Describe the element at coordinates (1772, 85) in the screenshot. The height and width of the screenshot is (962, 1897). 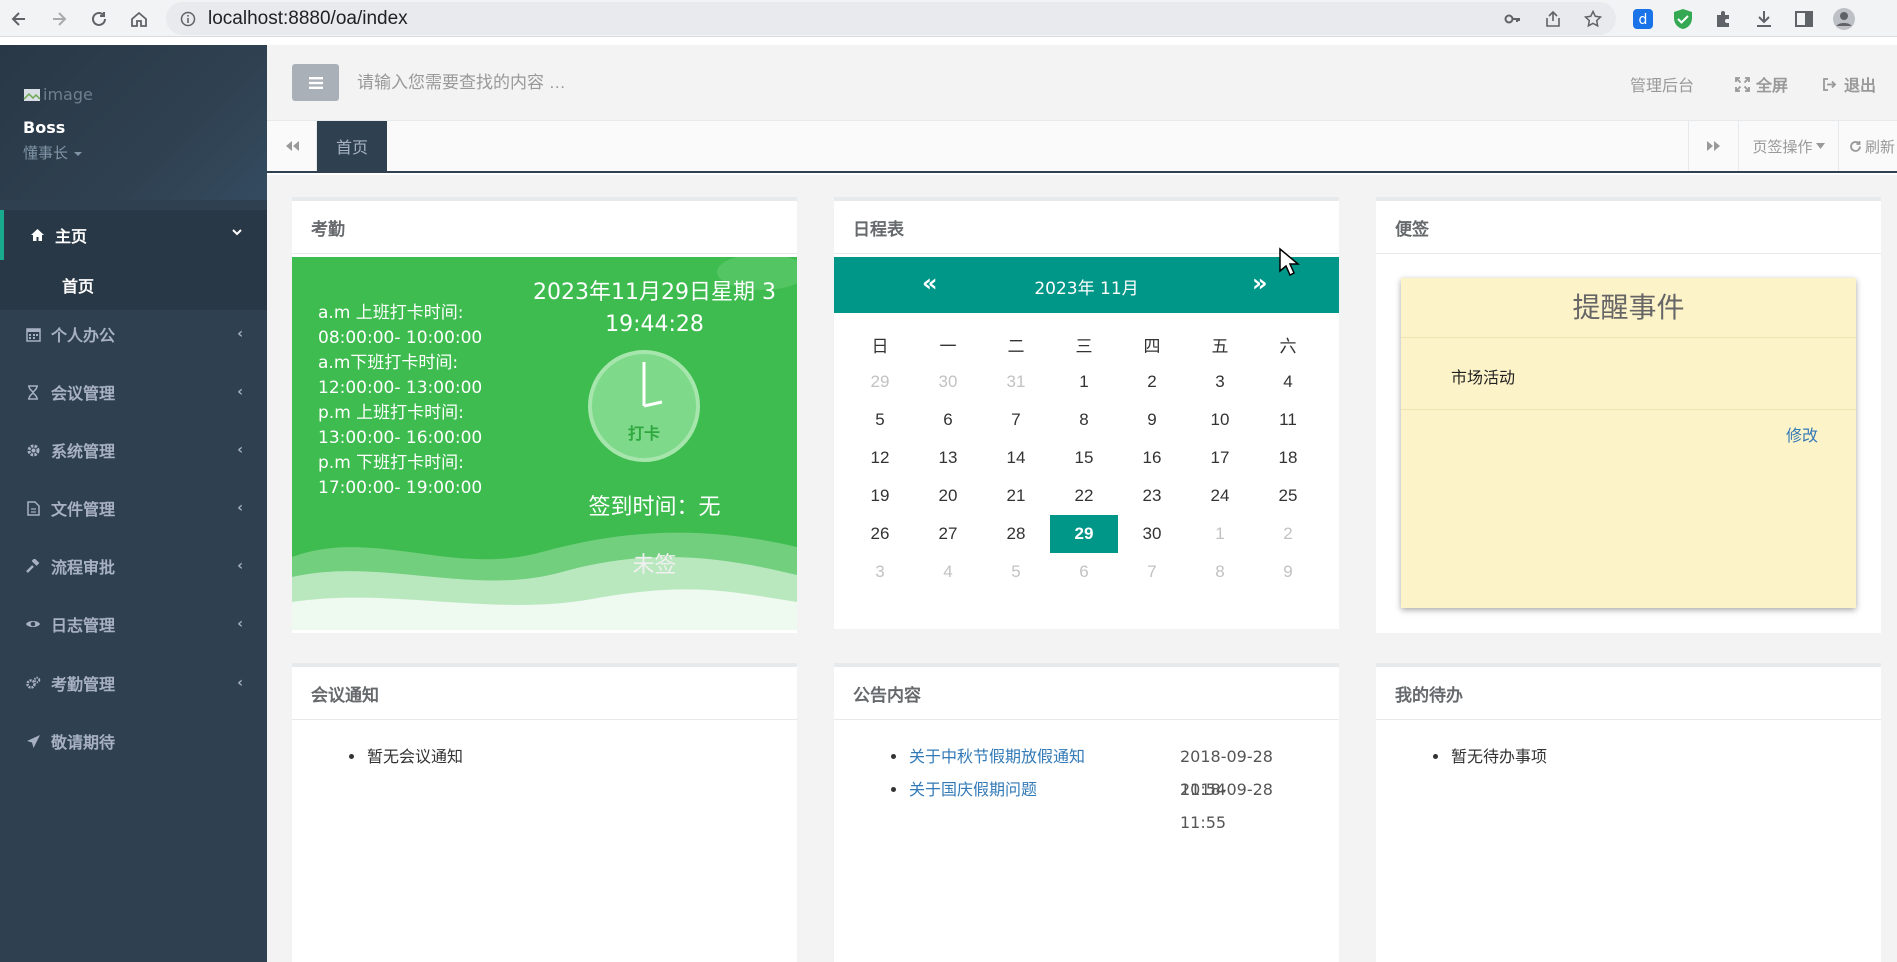
I see `fullscreen-label: 全屏` at that location.